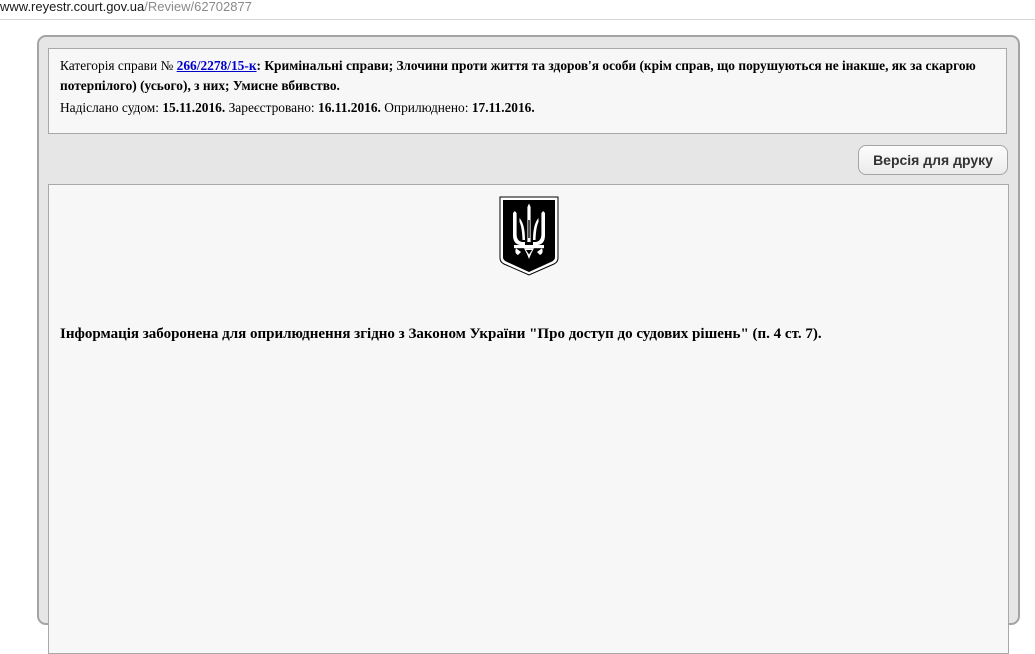  I want to click on sent-label: Надіслано судом:, so click(109, 107).